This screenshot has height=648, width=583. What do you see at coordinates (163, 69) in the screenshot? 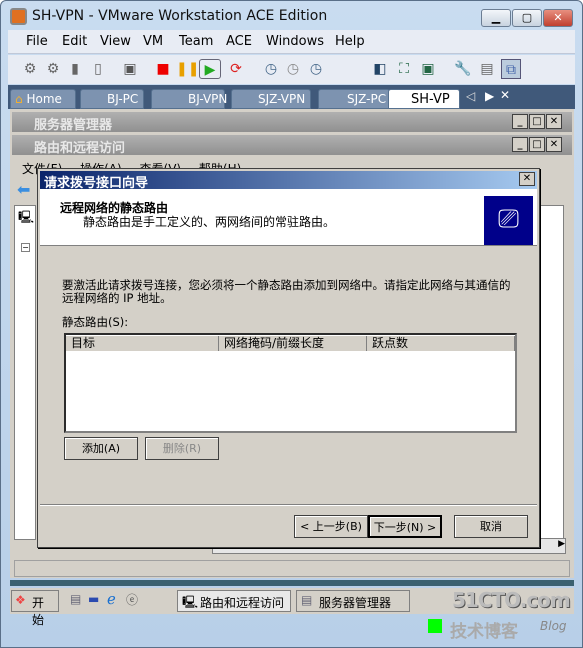
I see `stop-icon: ■` at bounding box center [163, 69].